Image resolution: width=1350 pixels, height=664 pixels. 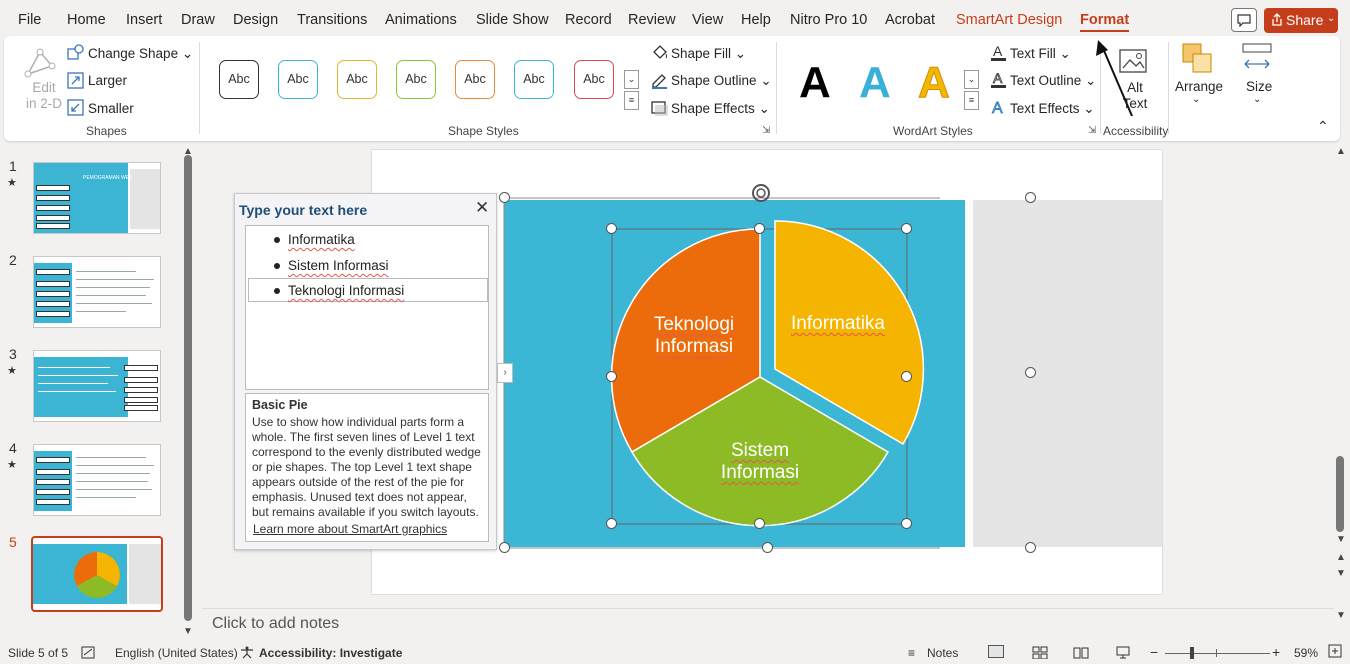 What do you see at coordinates (1009, 20) in the screenshot?
I see `menu-smartart-design: SmartArt Design` at bounding box center [1009, 20].